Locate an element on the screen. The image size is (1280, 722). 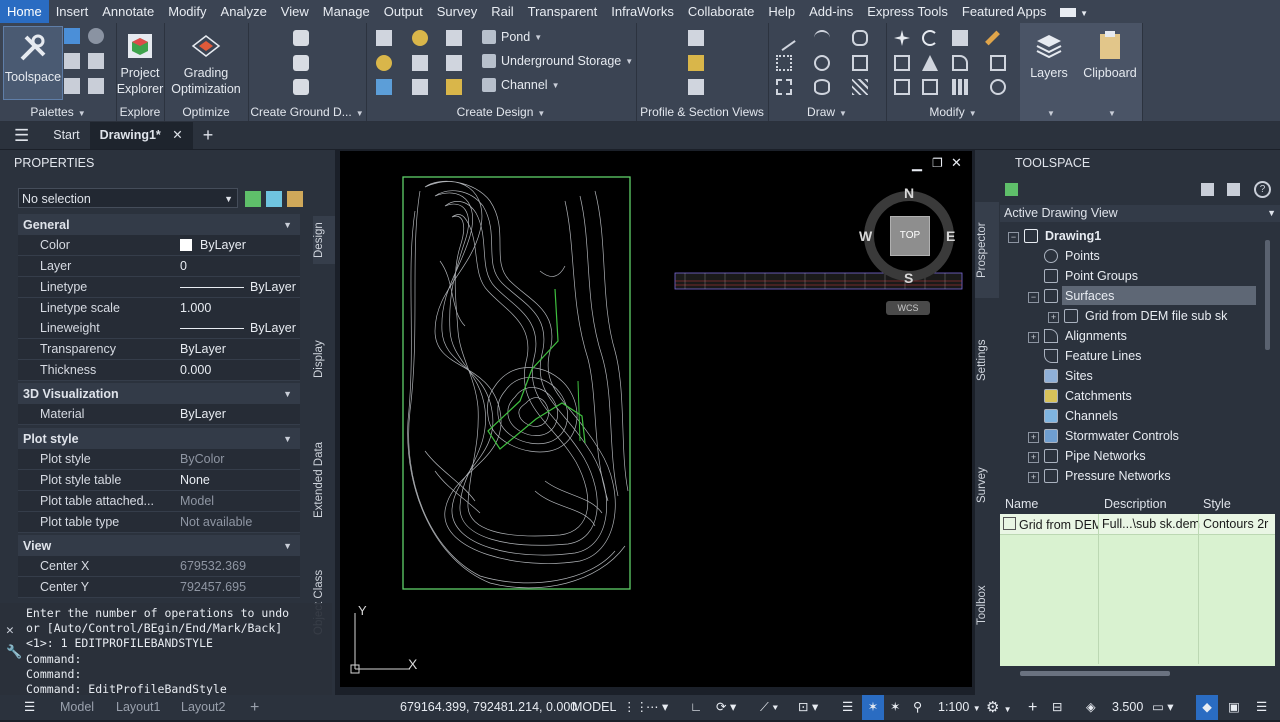
compass-east-label: E is located at coordinates (950, 236).